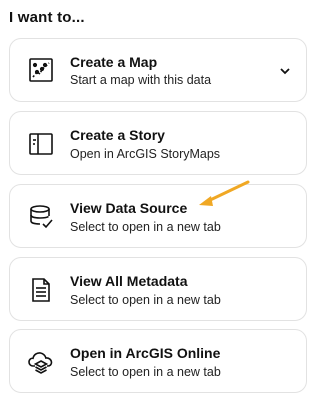 The width and height of the screenshot is (322, 400). What do you see at coordinates (41, 70) in the screenshot?
I see `map-icon` at bounding box center [41, 70].